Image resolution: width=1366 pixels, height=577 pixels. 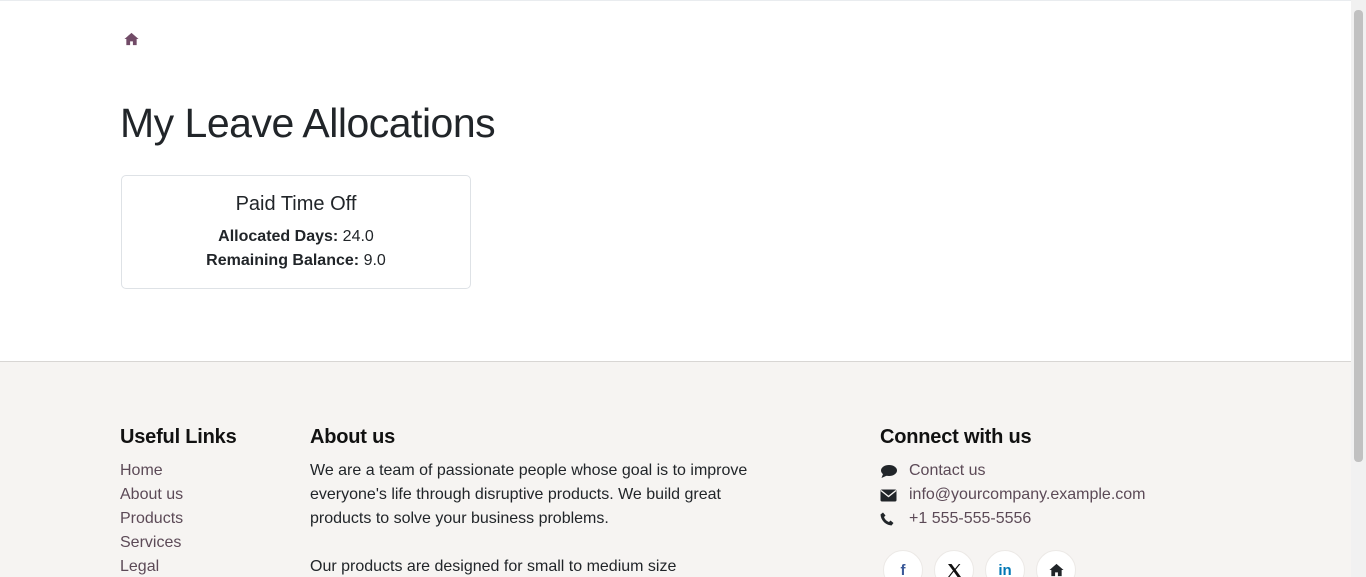 I want to click on allocated-days-row: Allocated Days: 24.0, so click(x=296, y=237).